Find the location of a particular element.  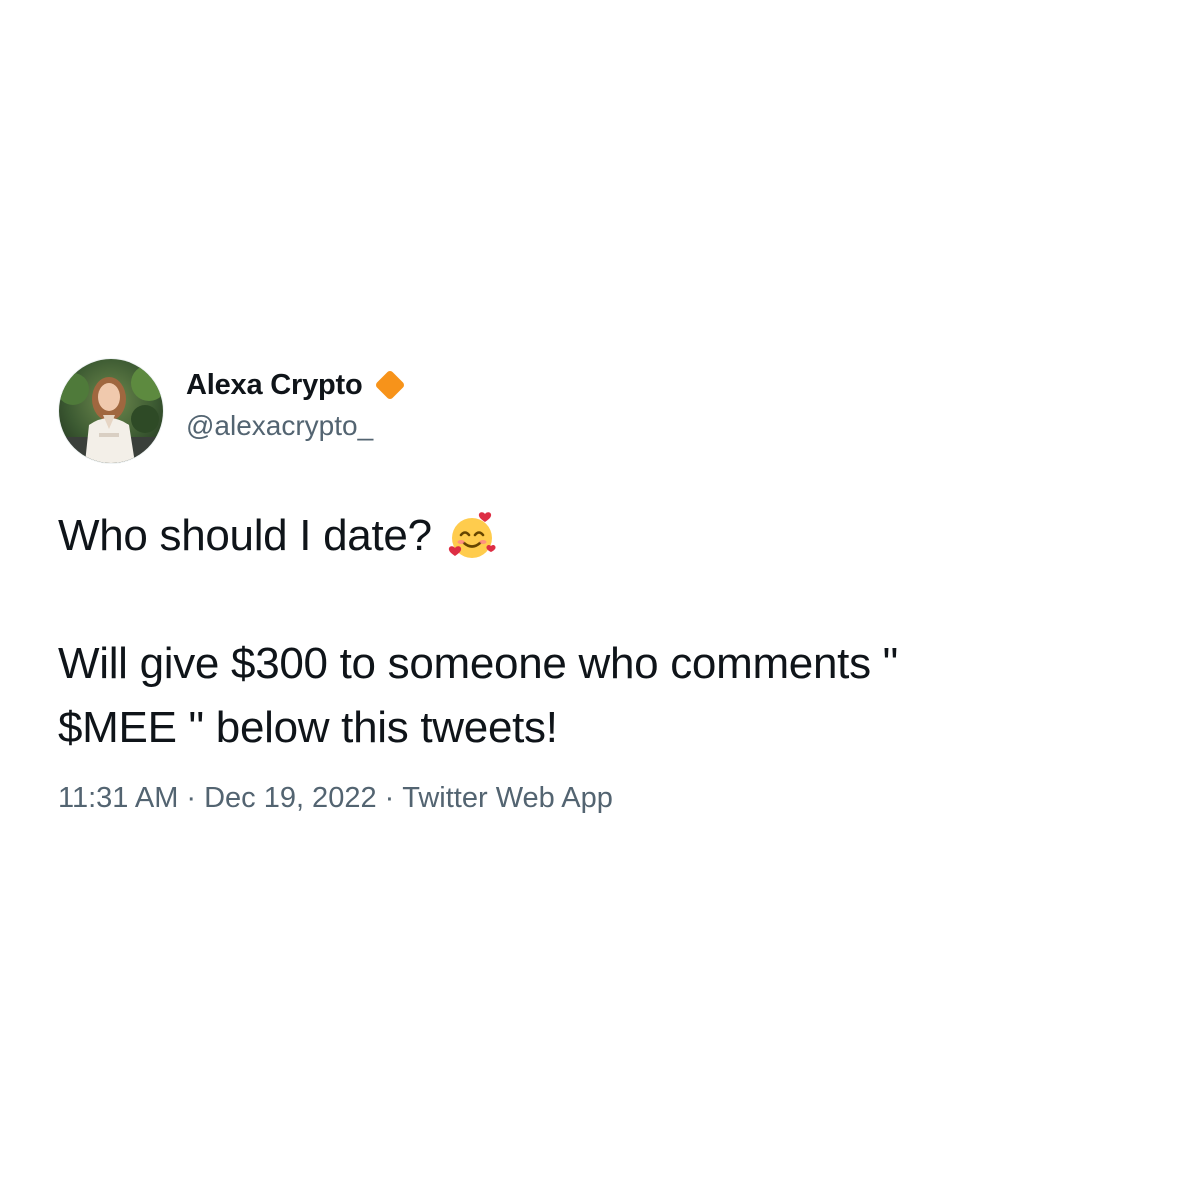

author-names: Alexa Crypto @alexacrypto_ is located at coordinates (296, 405).